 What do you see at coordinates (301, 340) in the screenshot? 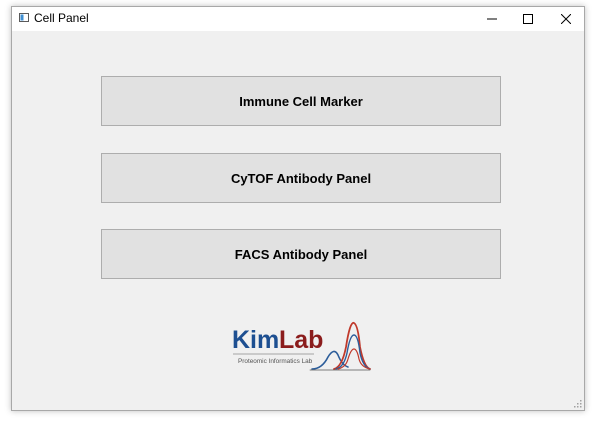
I see `logo-name-lab: Lab` at bounding box center [301, 340].